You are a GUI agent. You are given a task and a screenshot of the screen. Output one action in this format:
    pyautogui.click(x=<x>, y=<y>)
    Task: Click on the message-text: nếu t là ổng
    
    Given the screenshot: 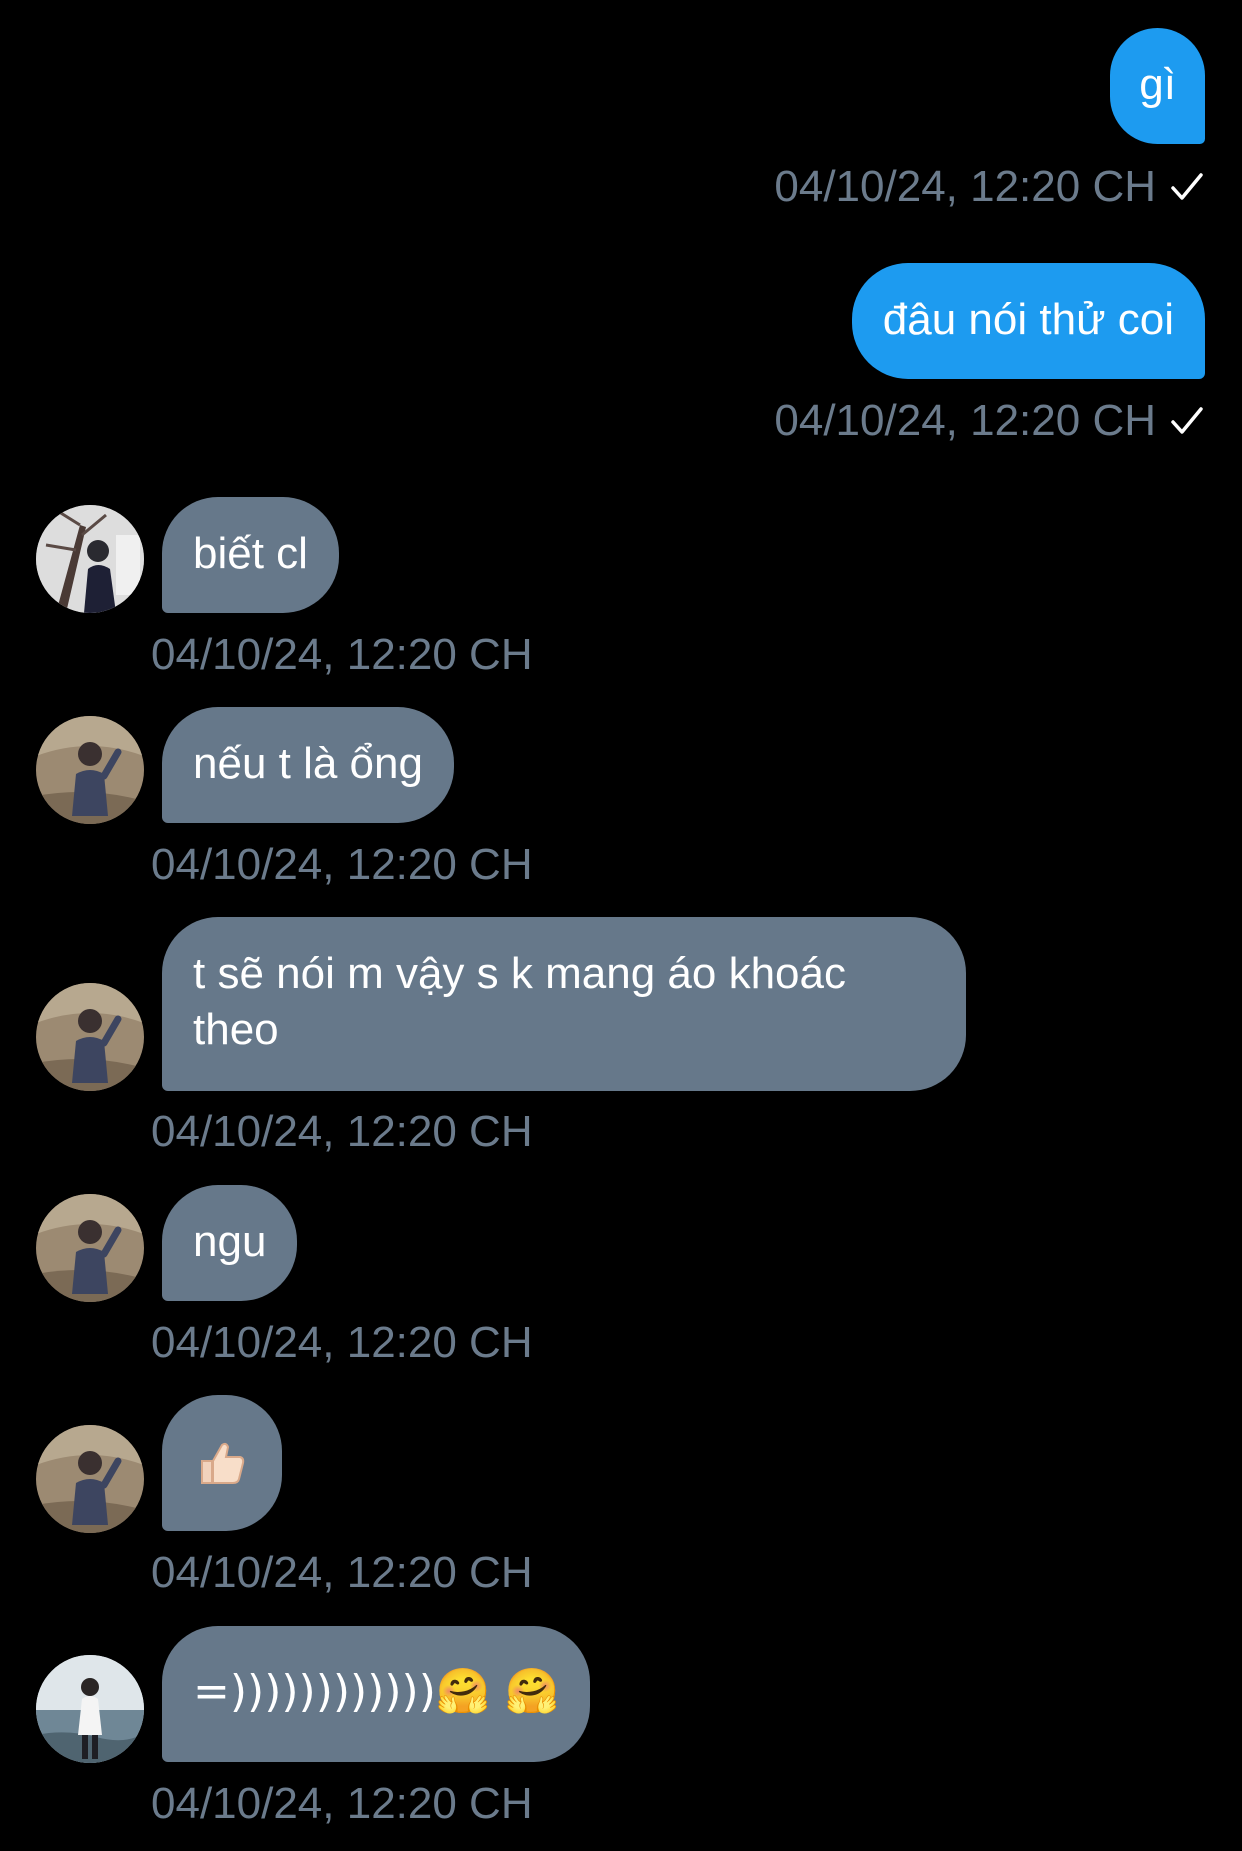 What is the action you would take?
    pyautogui.click(x=308, y=763)
    